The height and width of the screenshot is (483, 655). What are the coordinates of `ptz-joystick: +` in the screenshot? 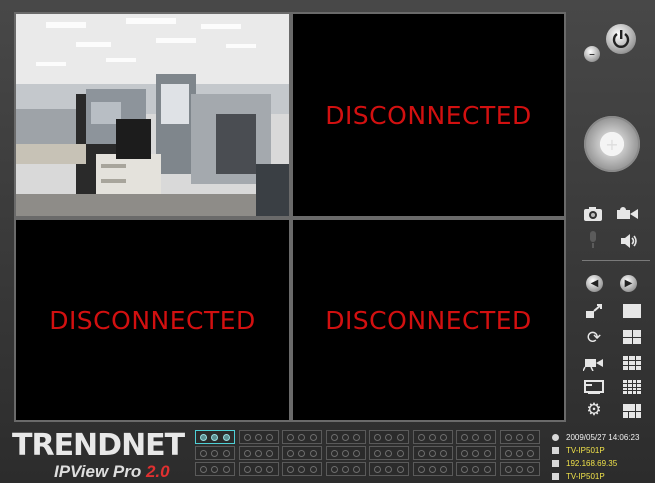 It's located at (612, 144).